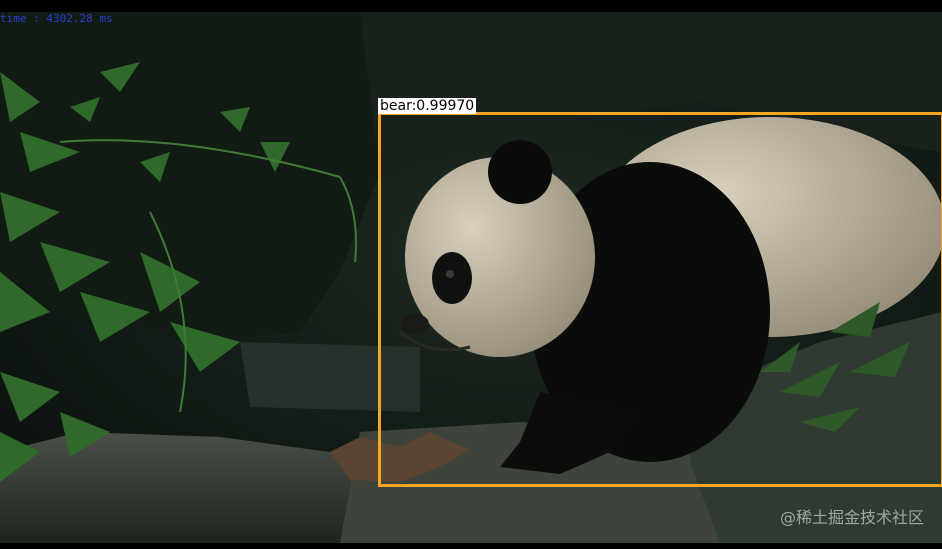  I want to click on bottom-letterbox, so click(471, 546).